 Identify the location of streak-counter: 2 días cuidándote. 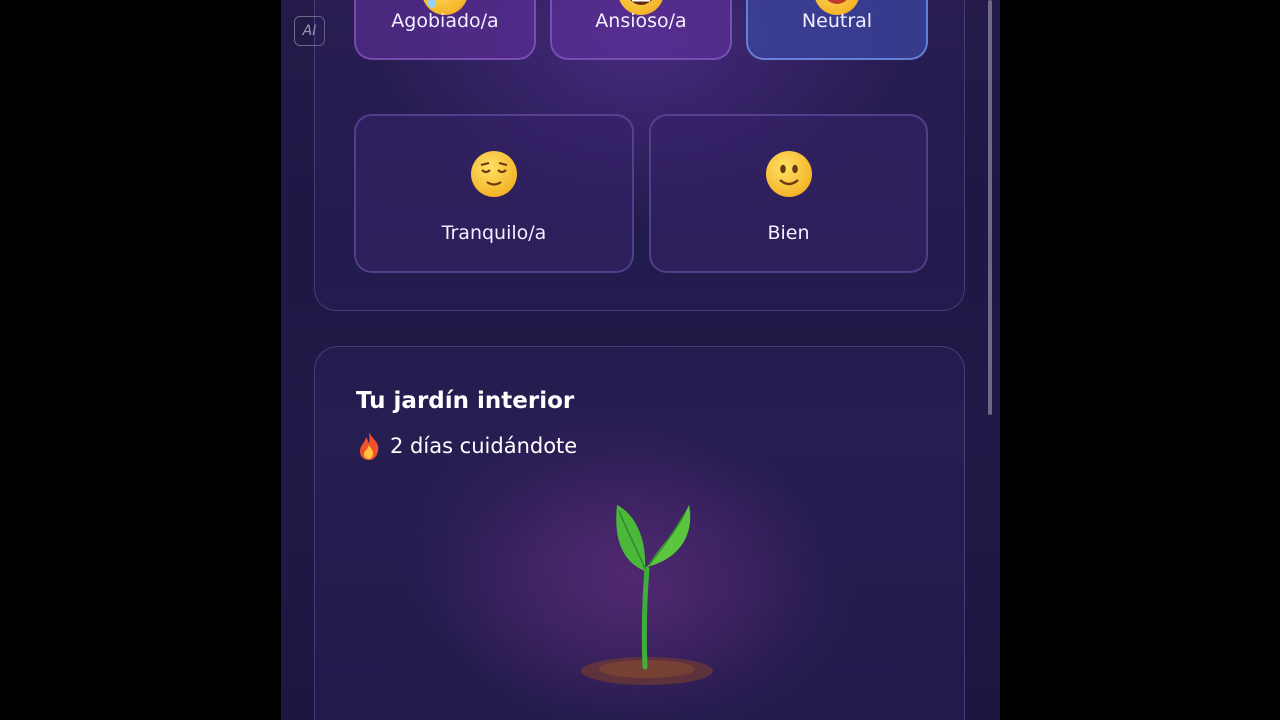
(466, 446).